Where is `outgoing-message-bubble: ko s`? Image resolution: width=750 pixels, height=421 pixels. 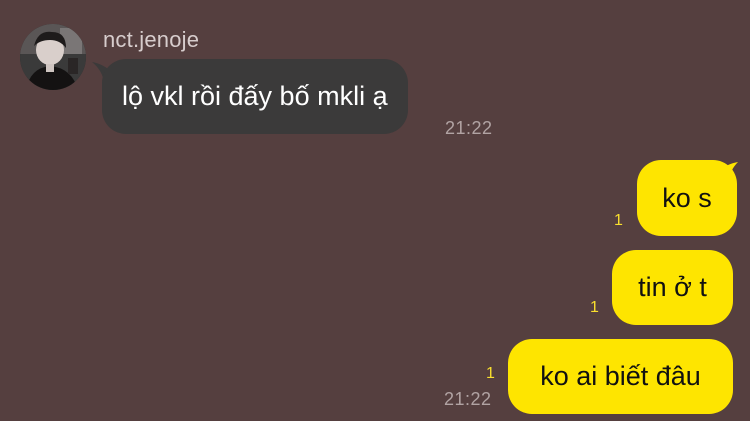 outgoing-message-bubble: ko s is located at coordinates (687, 198).